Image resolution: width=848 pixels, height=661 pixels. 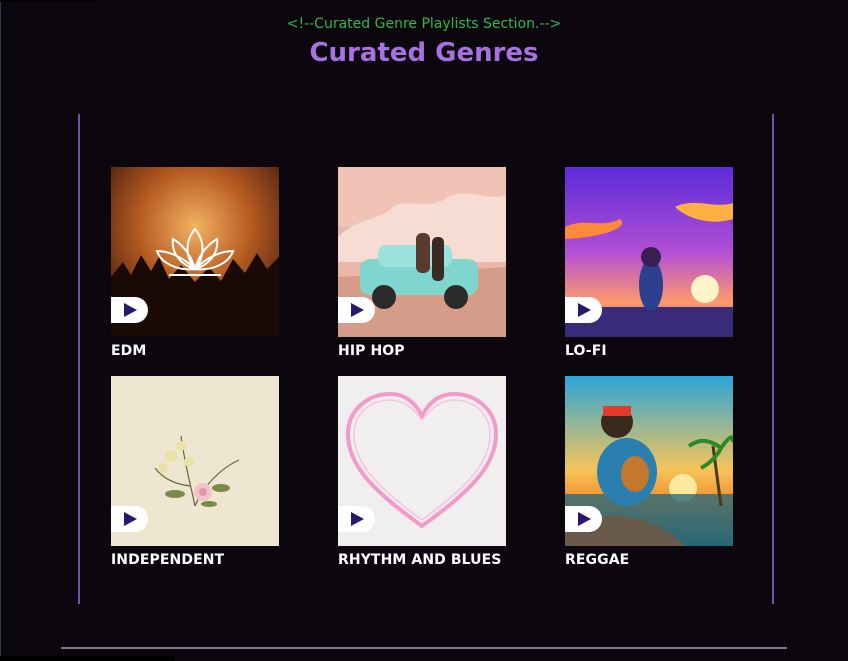 I want to click on footer-divider, so click(x=424, y=648).